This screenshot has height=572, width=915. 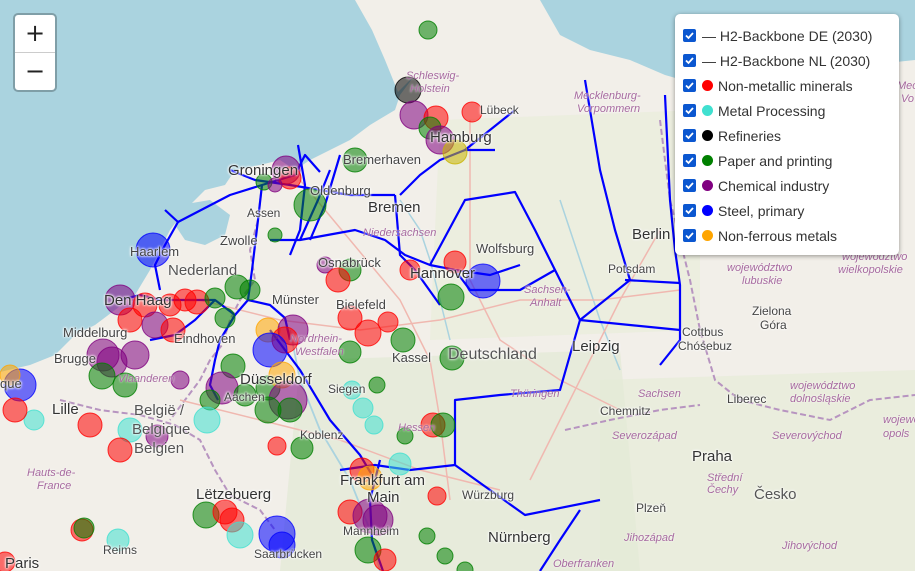 What do you see at coordinates (234, 494) in the screenshot?
I see `city-label-letzebuerg: Lëtzebuerg` at bounding box center [234, 494].